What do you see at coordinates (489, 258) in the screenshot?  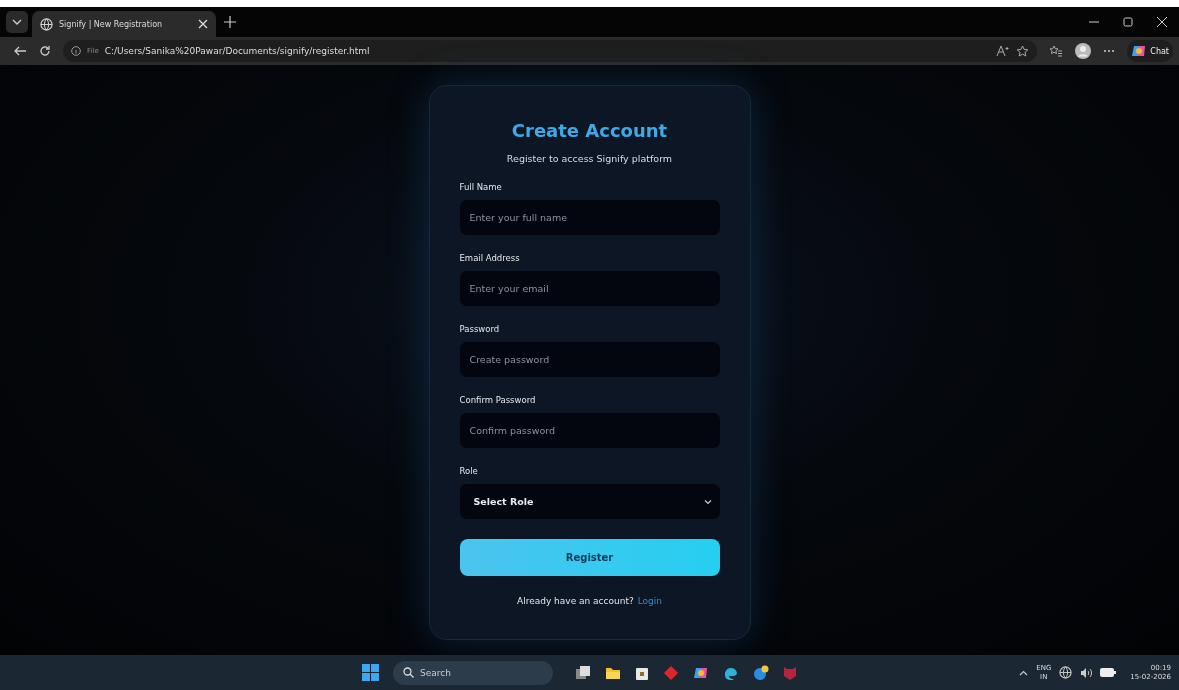 I see `field-label: Email Address` at bounding box center [489, 258].